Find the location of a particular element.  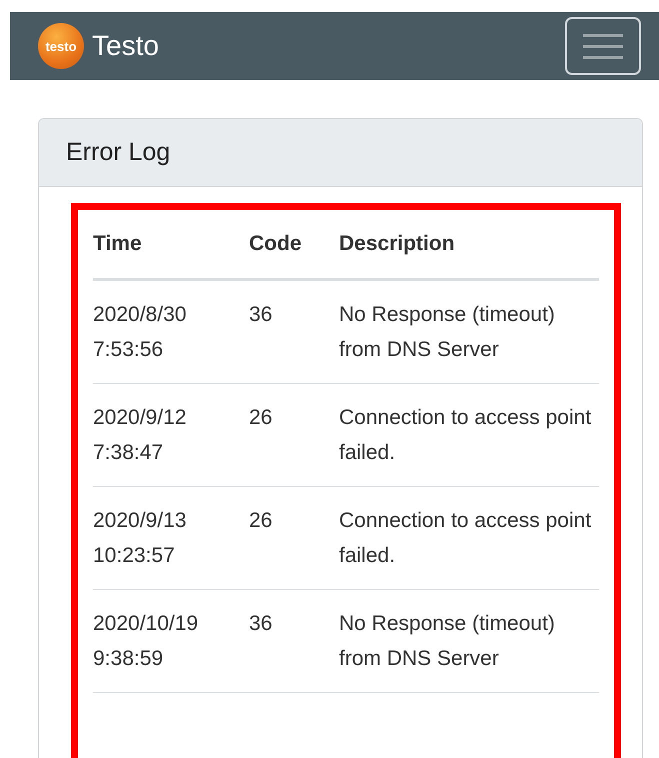

column-header: Description is located at coordinates (469, 244).